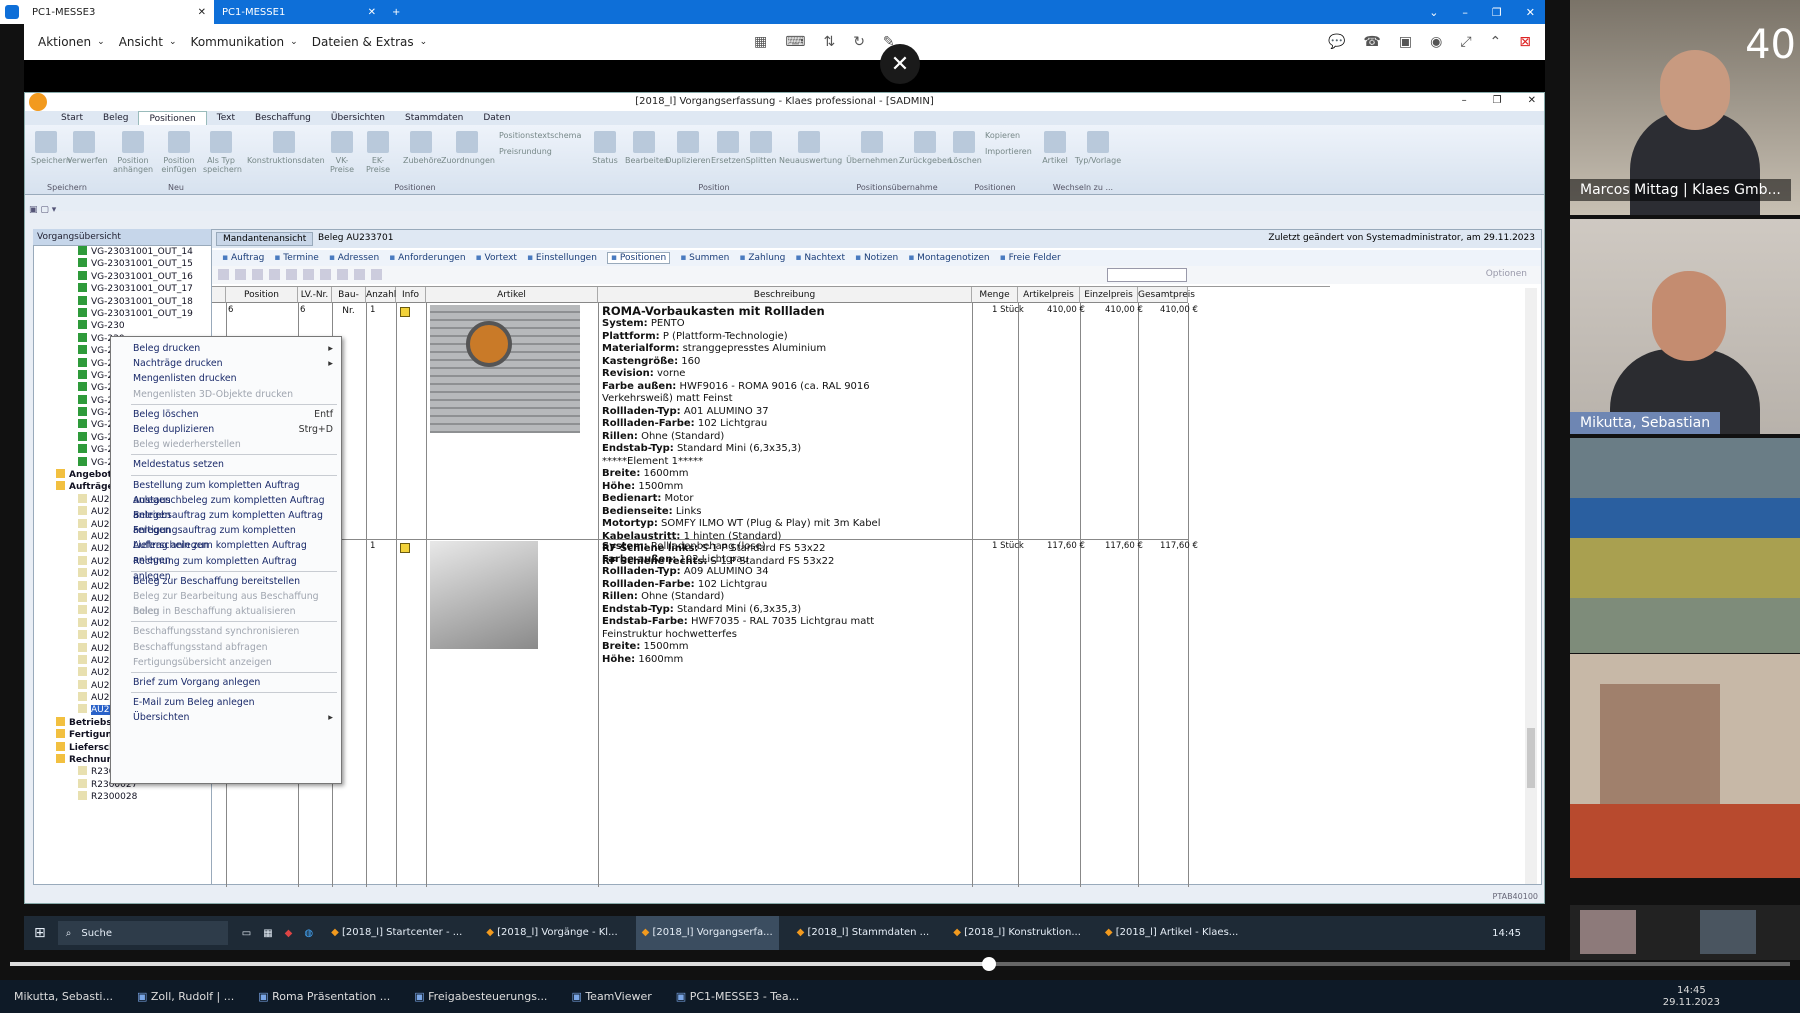  Describe the element at coordinates (965, 148) in the screenshot. I see `loeschen-button: Löschen` at that location.